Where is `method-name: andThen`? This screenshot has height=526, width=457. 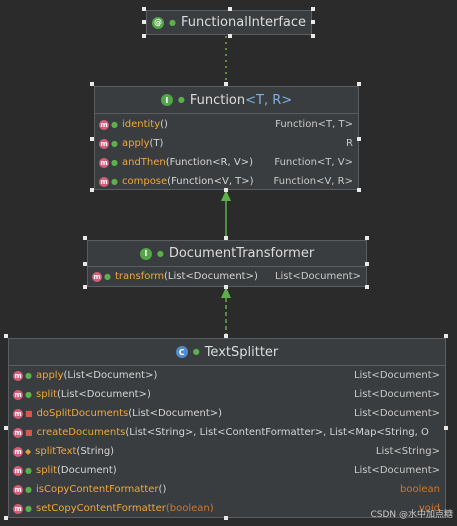 method-name: andThen is located at coordinates (143, 162).